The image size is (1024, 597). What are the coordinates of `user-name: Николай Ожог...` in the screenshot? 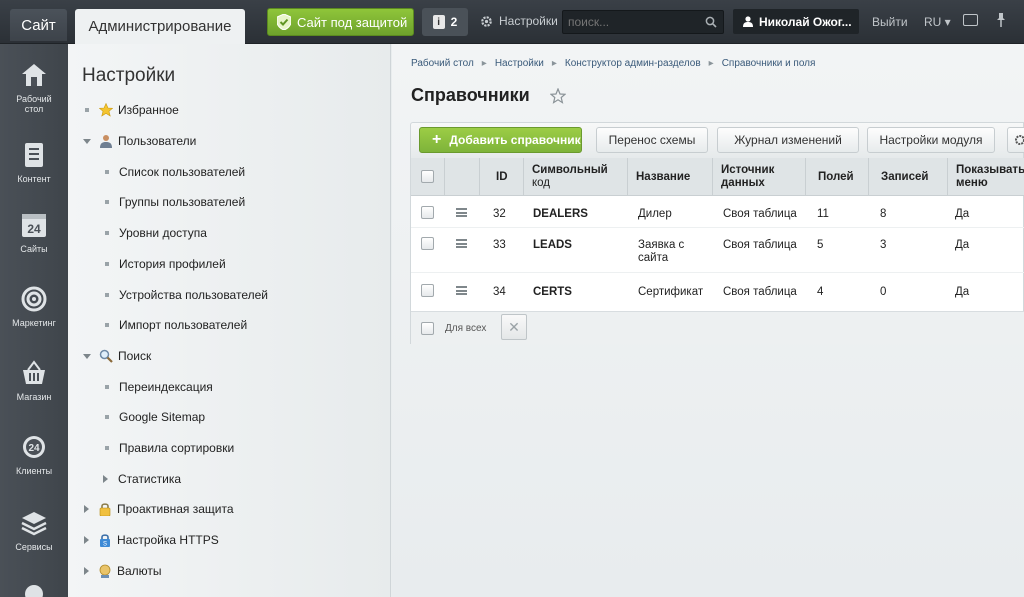 It's located at (805, 21).